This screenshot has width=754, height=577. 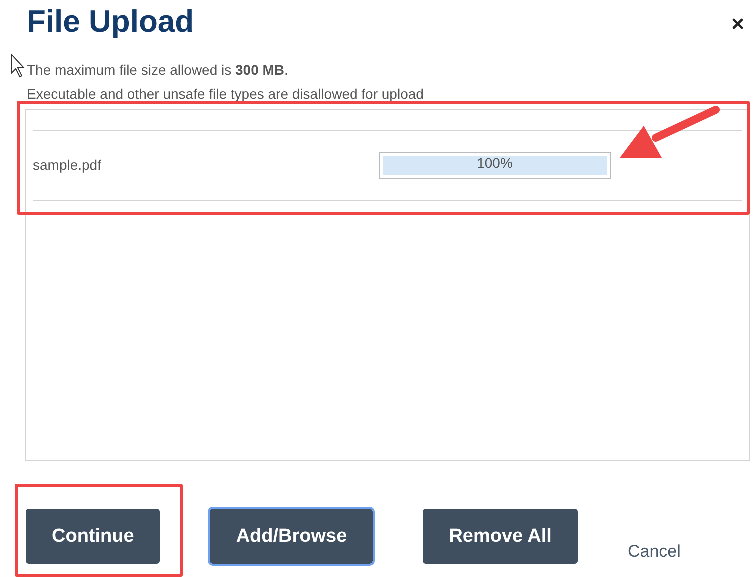 What do you see at coordinates (67, 165) in the screenshot?
I see `file-name: sample.pdf` at bounding box center [67, 165].